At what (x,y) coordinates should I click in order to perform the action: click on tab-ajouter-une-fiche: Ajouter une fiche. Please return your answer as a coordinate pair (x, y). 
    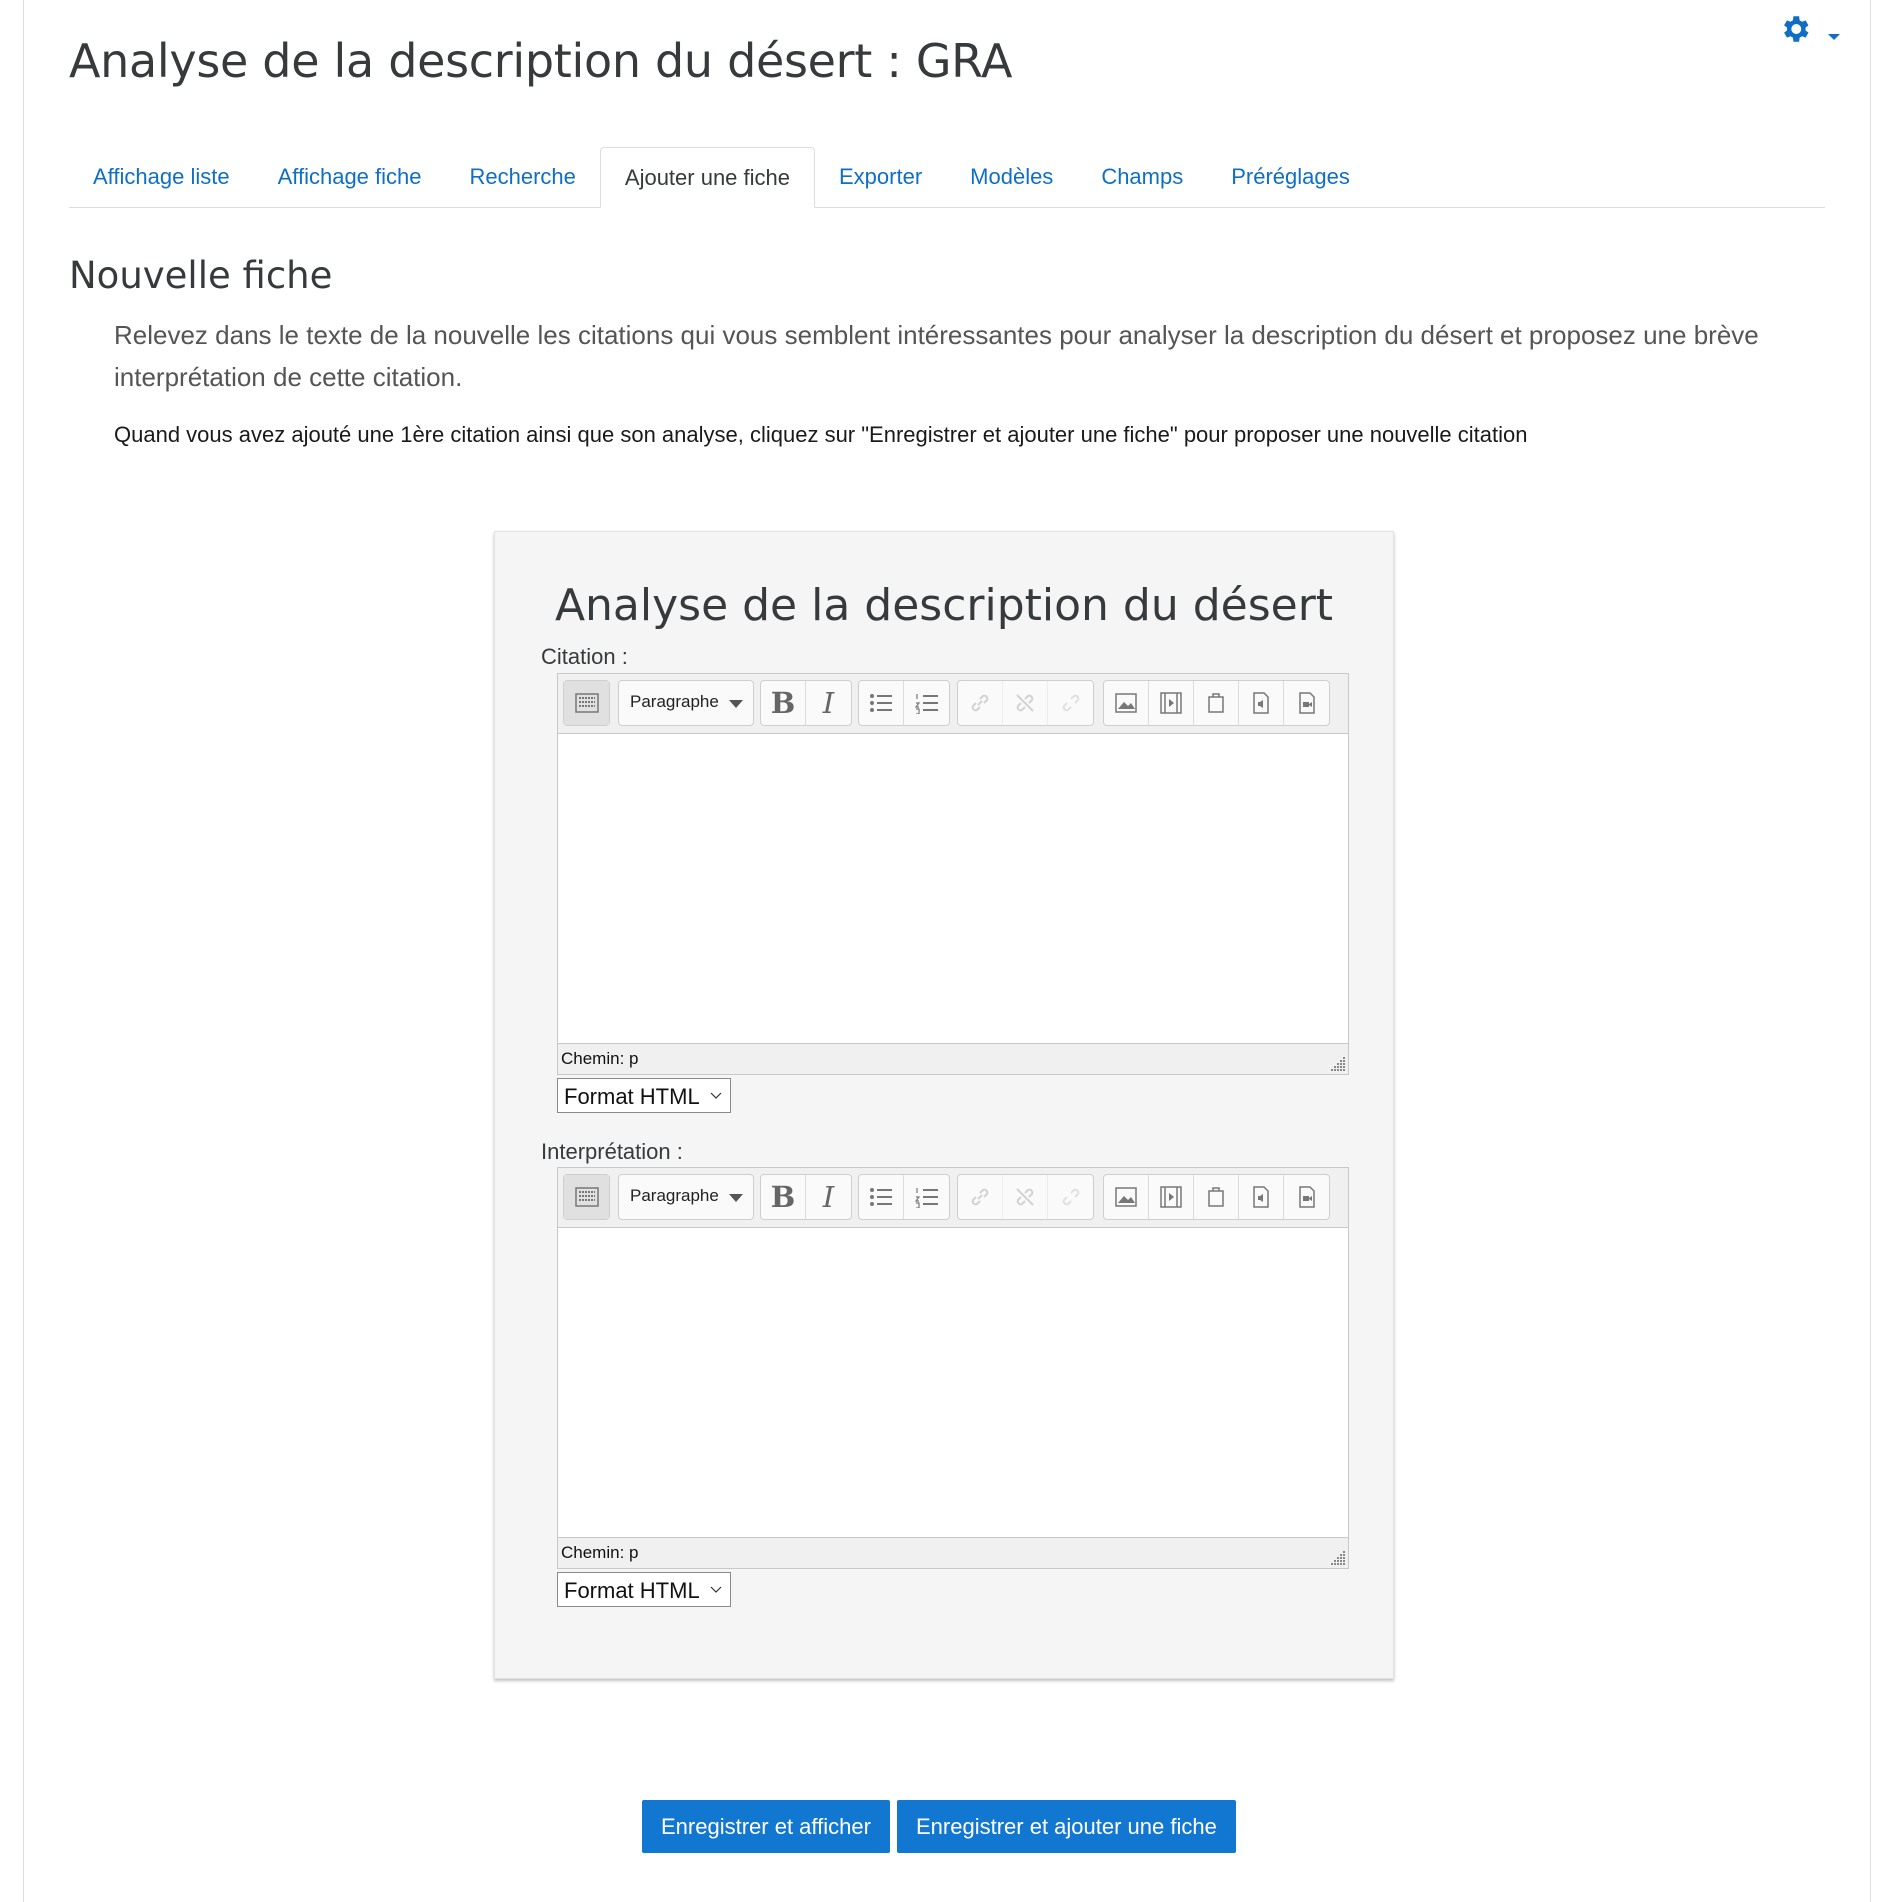
    Looking at the image, I should click on (707, 177).